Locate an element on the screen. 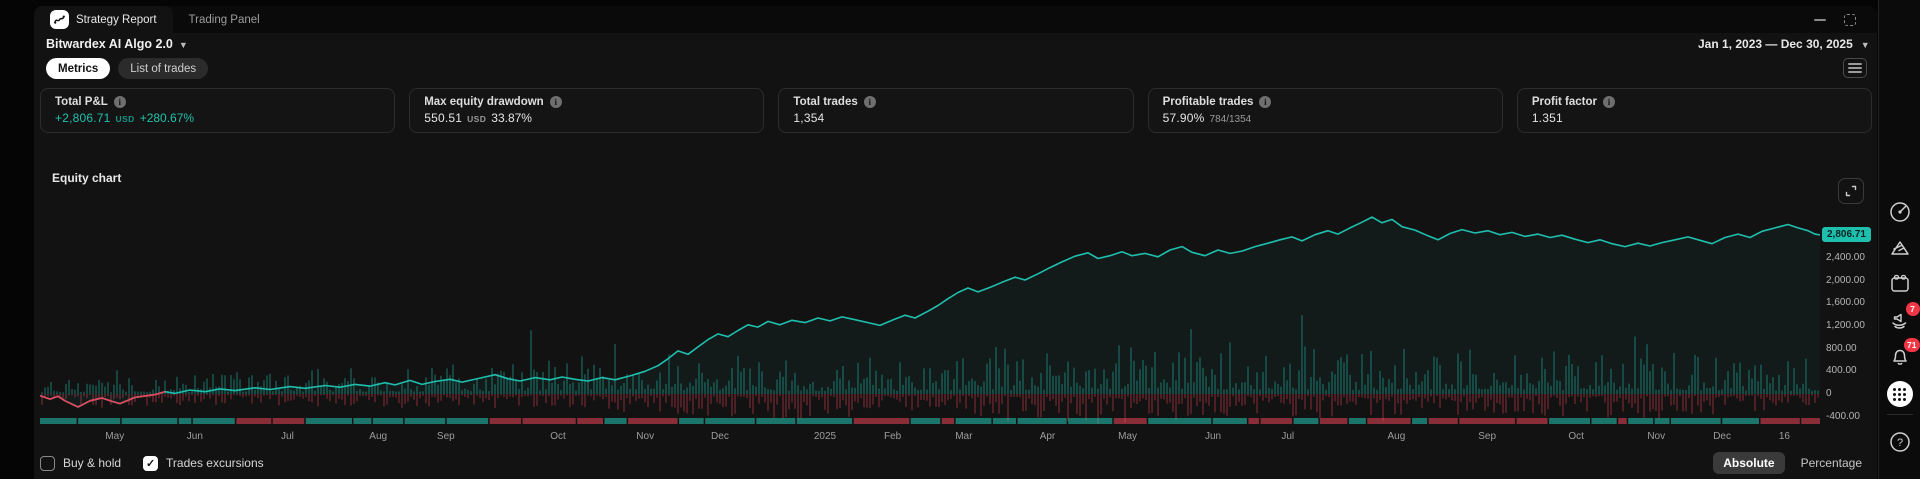 The image size is (1920, 479). tab-trading-panel: Trading Panel is located at coordinates (224, 19).